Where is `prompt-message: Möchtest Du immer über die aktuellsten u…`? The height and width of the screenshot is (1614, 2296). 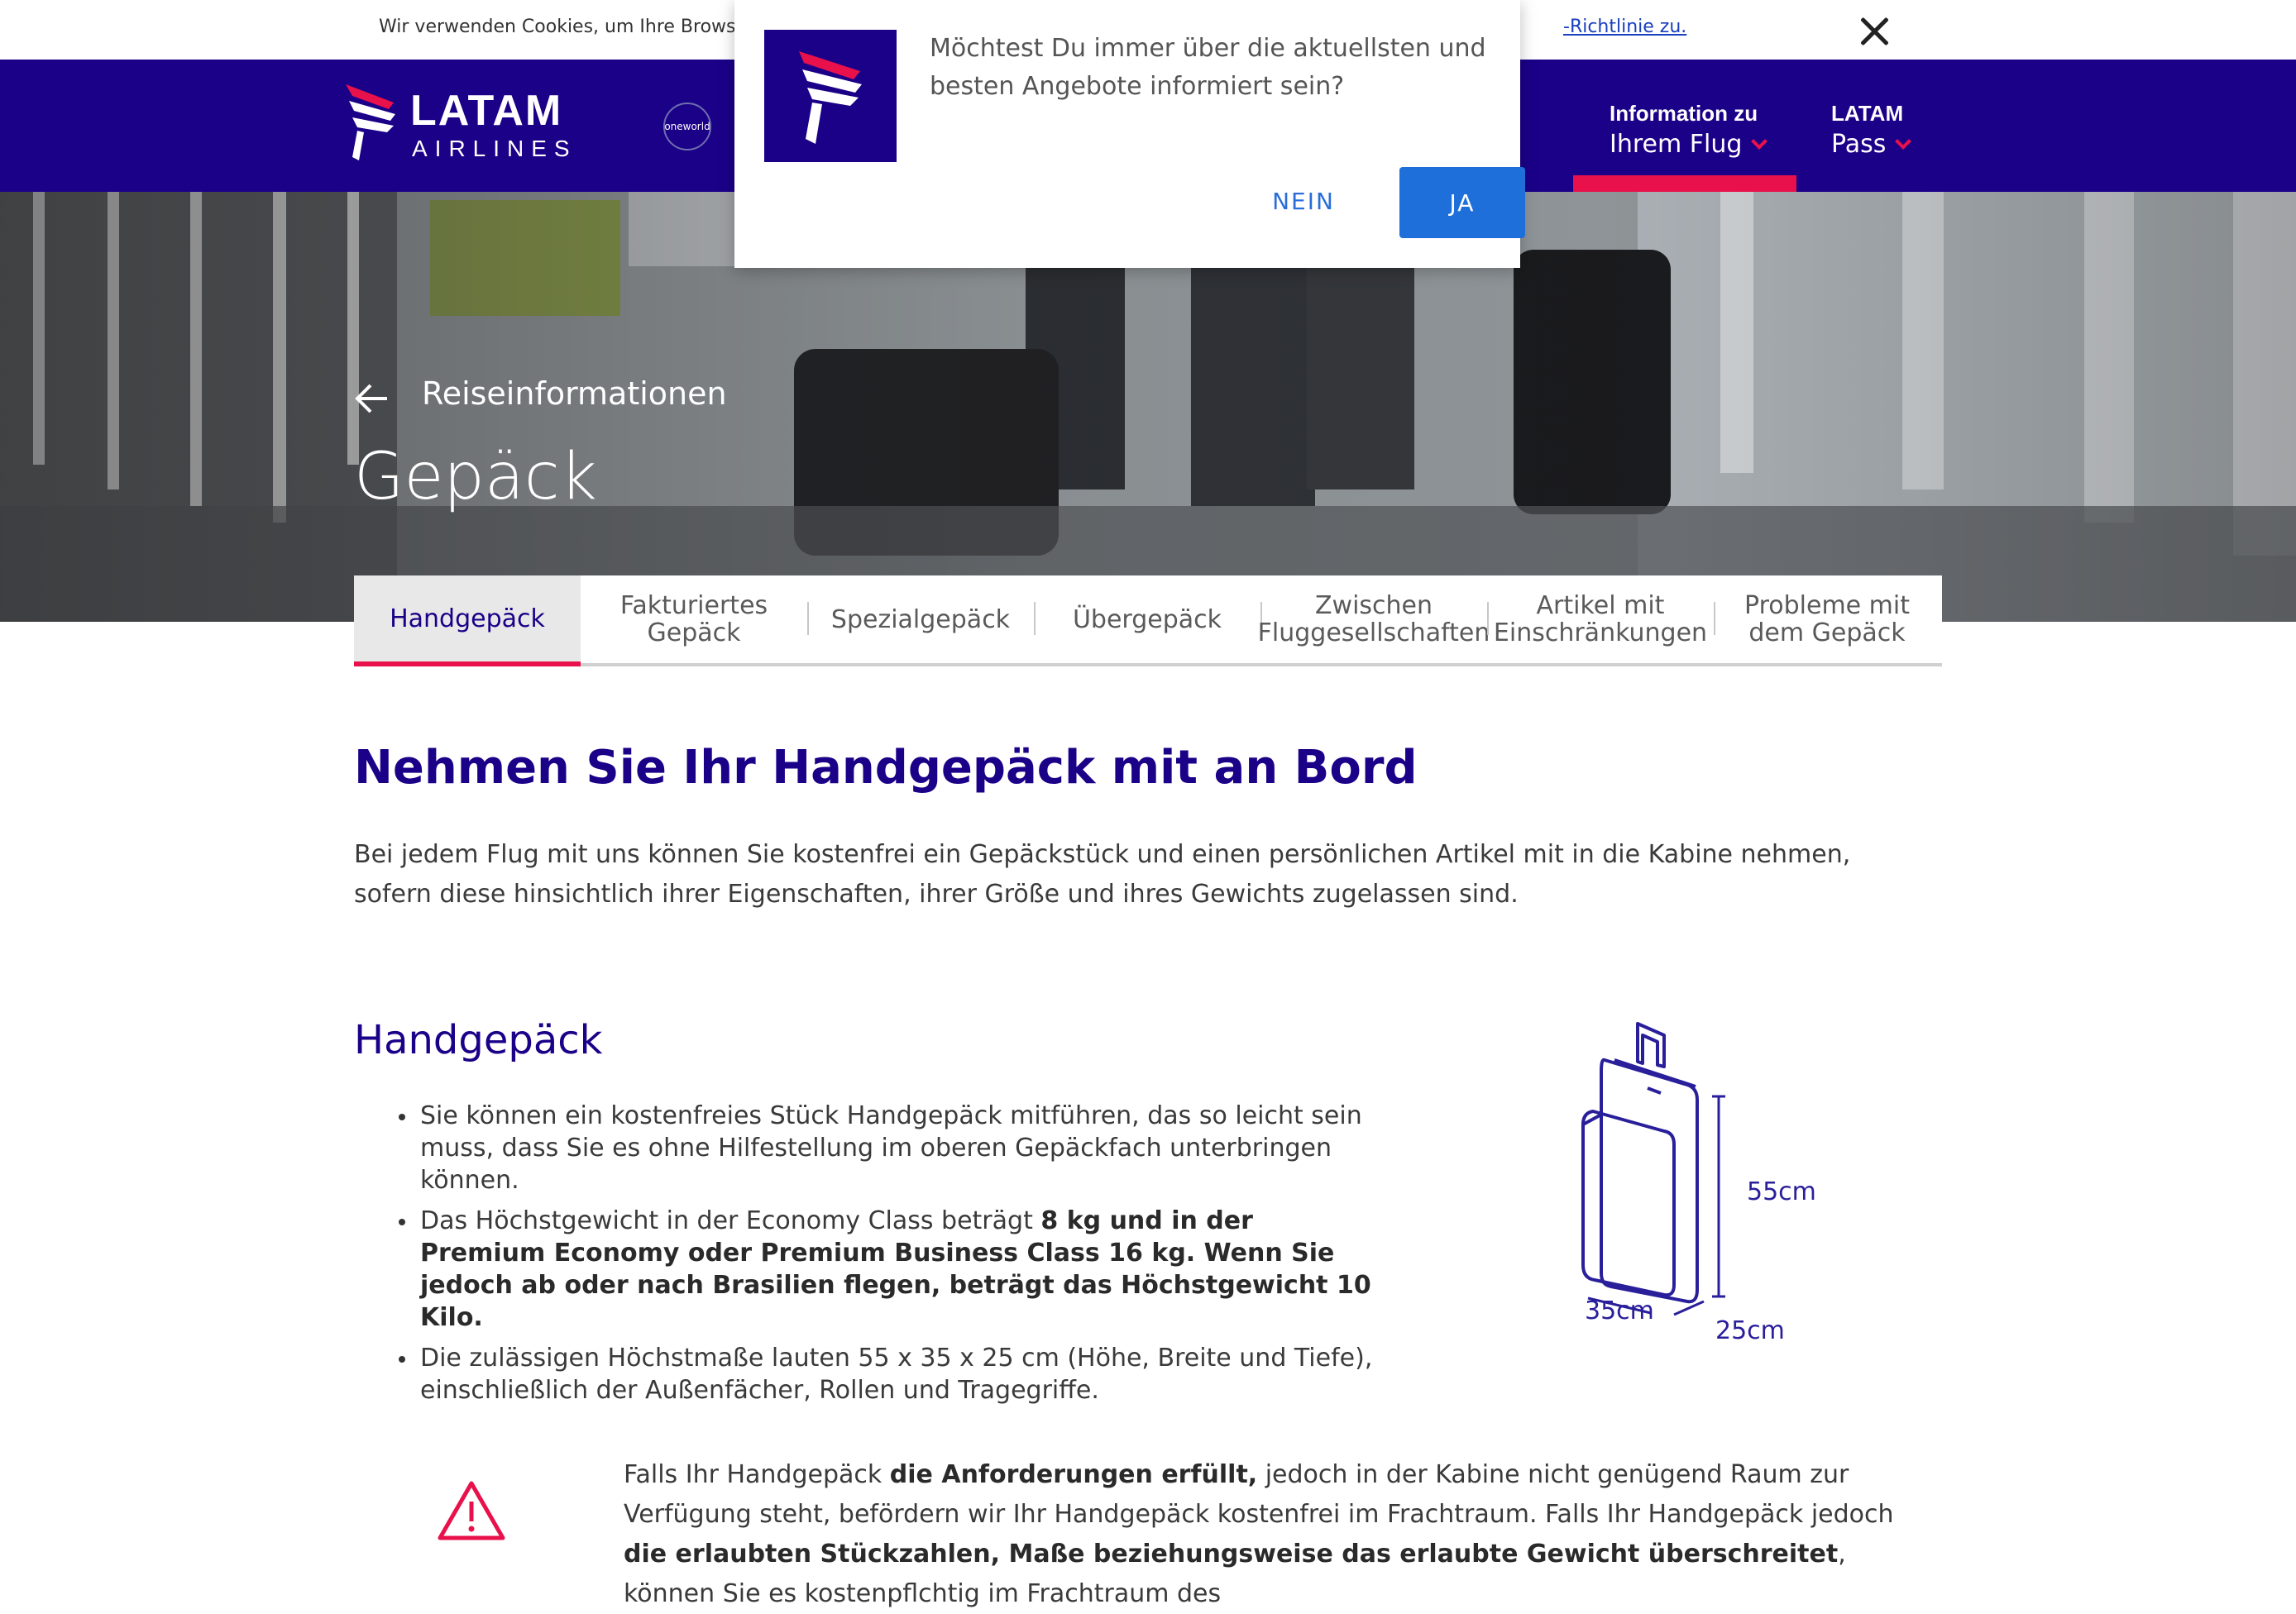 prompt-message: Möchtest Du immer über die aktuellsten u… is located at coordinates (1208, 67).